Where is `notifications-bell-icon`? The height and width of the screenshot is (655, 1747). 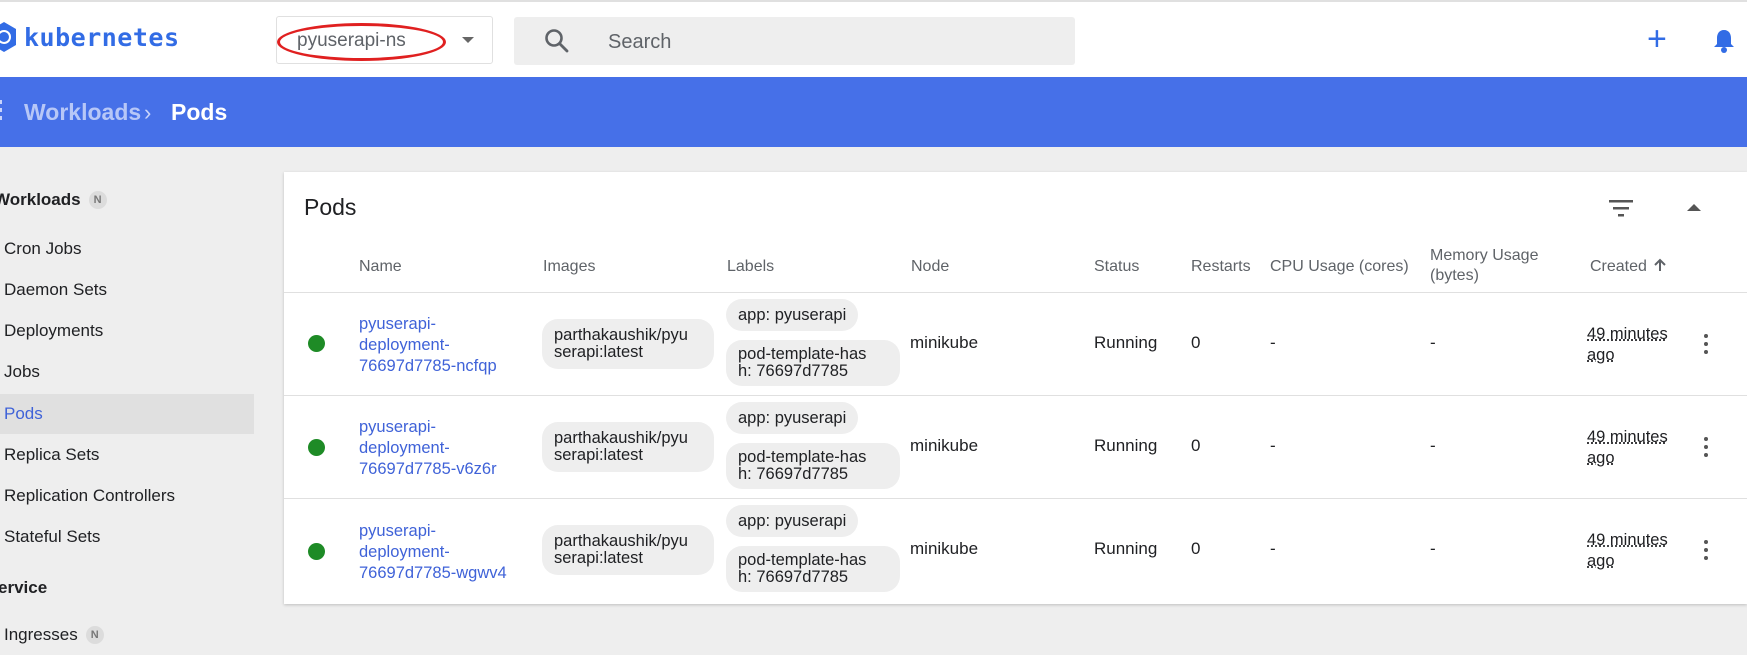 notifications-bell-icon is located at coordinates (1724, 41).